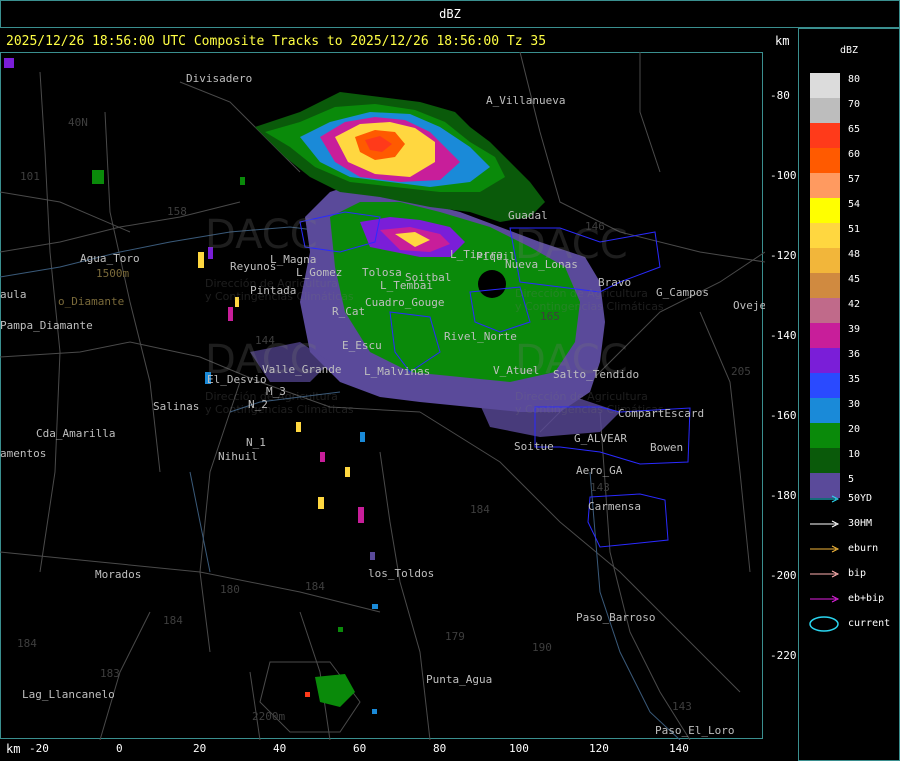 This screenshot has width=900, height=761. I want to click on track-label: eburn, so click(863, 548).